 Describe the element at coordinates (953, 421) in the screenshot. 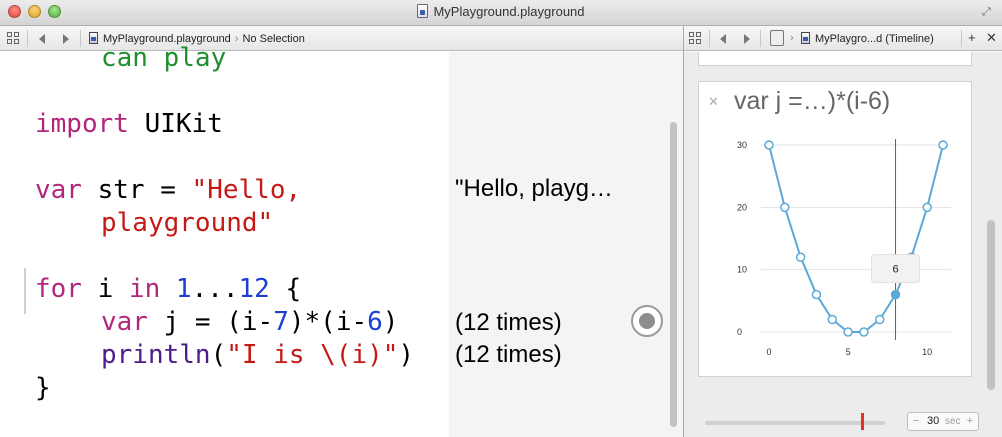

I see `duration-unit: sec` at that location.